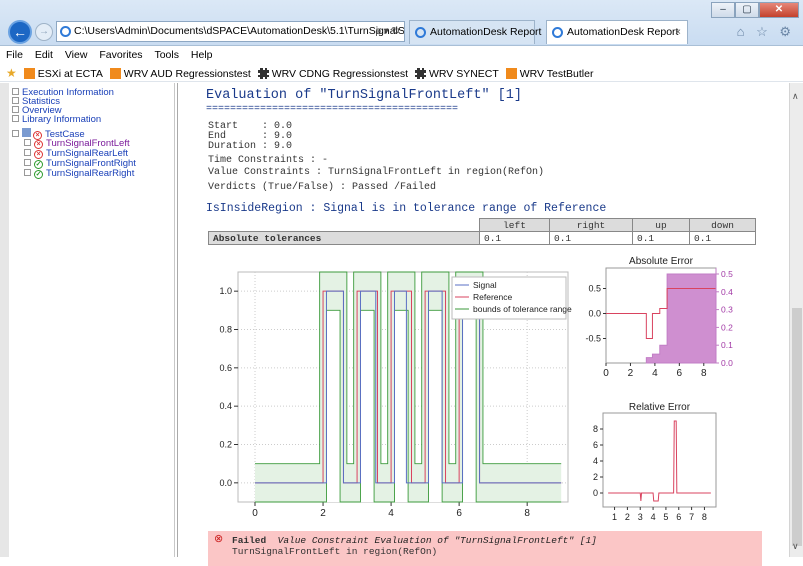 The image size is (803, 566). Describe the element at coordinates (678, 517) in the screenshot. I see `rel-x-tick-label: 6` at that location.